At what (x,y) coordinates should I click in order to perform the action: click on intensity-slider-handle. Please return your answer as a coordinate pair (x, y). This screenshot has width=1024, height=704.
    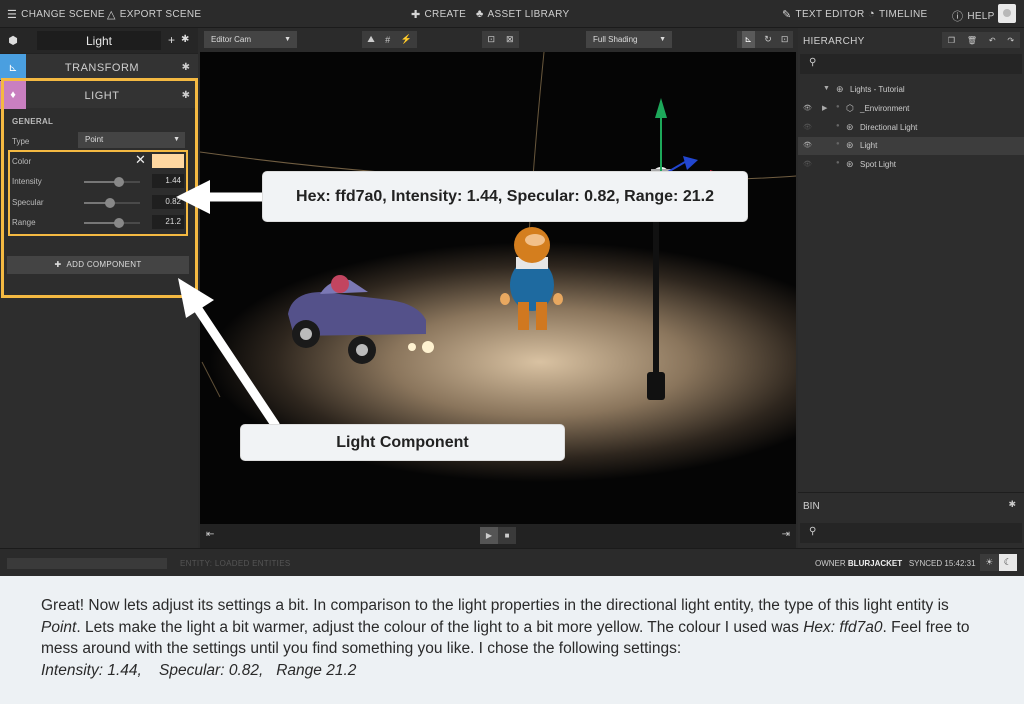
    Looking at the image, I should click on (118, 182).